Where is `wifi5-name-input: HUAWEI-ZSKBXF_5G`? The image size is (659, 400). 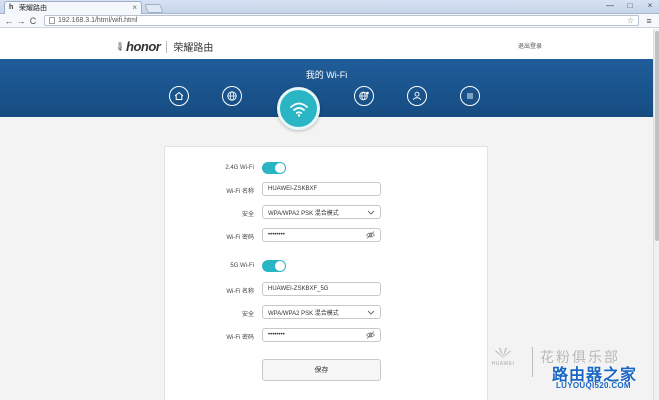
wifi5-name-input: HUAWEI-ZSKBXF_5G is located at coordinates (321, 289).